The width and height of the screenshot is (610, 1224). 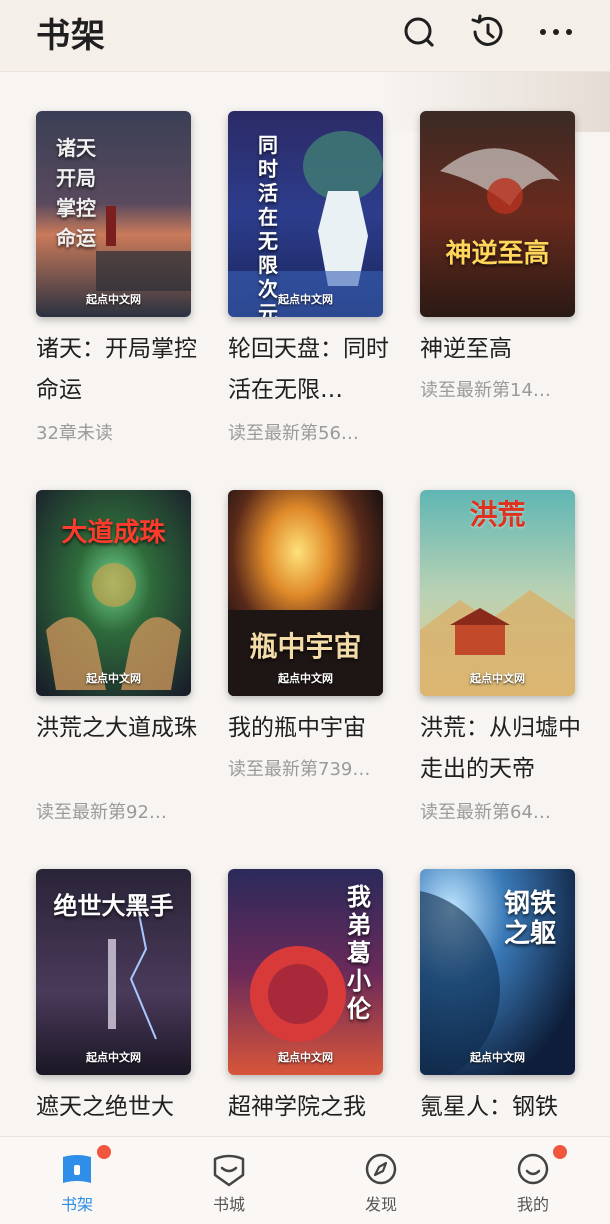 I want to click on cover-title: 诸天 开局掌控命运, so click(x=76, y=193).